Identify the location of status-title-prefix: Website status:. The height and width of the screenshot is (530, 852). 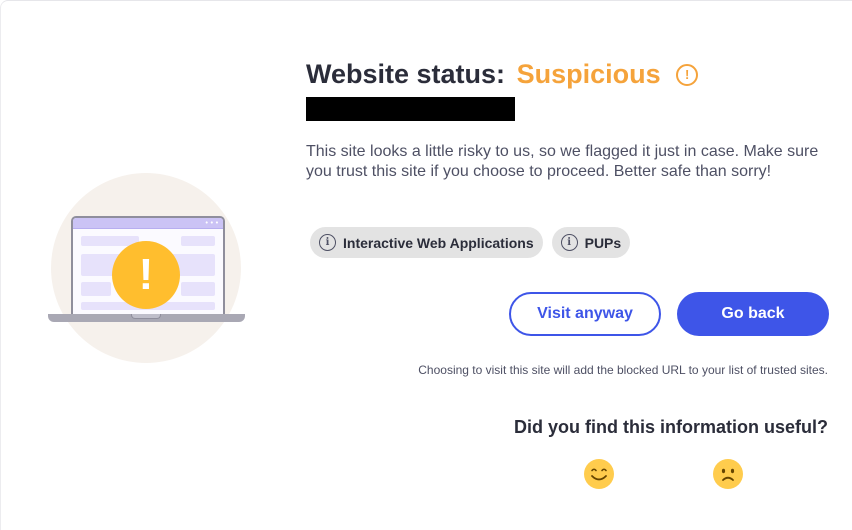
(406, 74).